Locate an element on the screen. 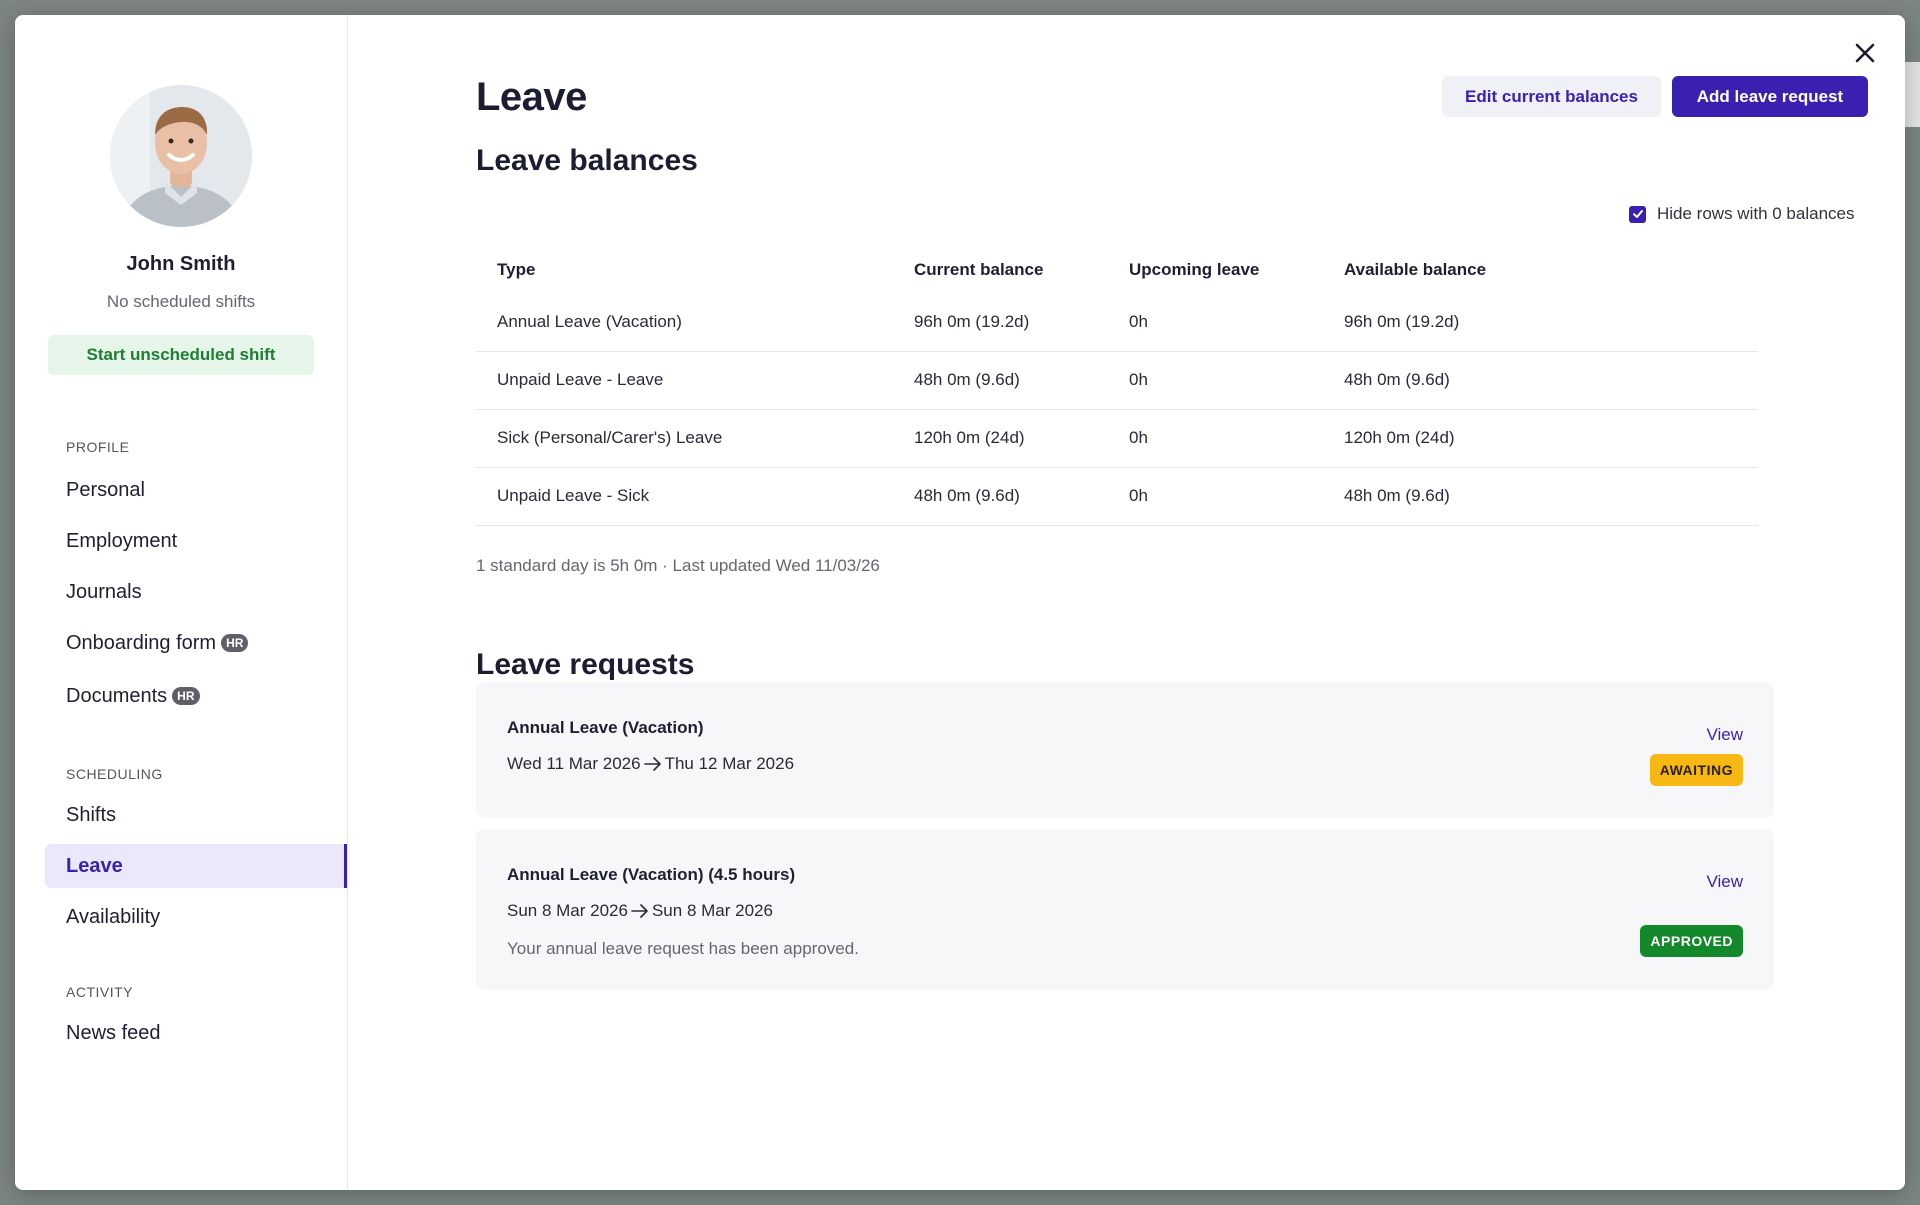 This screenshot has width=1920, height=1205. request-start-date: Wed 11 Mar 2026 is located at coordinates (574, 763).